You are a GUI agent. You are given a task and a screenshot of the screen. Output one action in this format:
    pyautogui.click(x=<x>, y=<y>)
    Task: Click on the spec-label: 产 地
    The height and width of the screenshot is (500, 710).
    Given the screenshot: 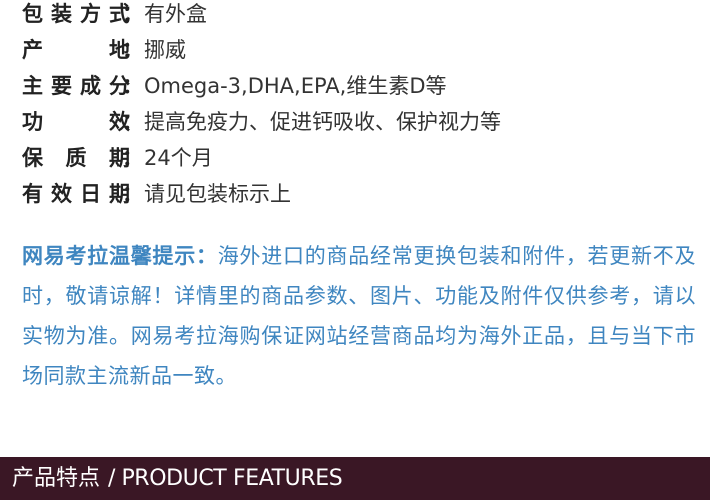 What is the action you would take?
    pyautogui.click(x=76, y=50)
    